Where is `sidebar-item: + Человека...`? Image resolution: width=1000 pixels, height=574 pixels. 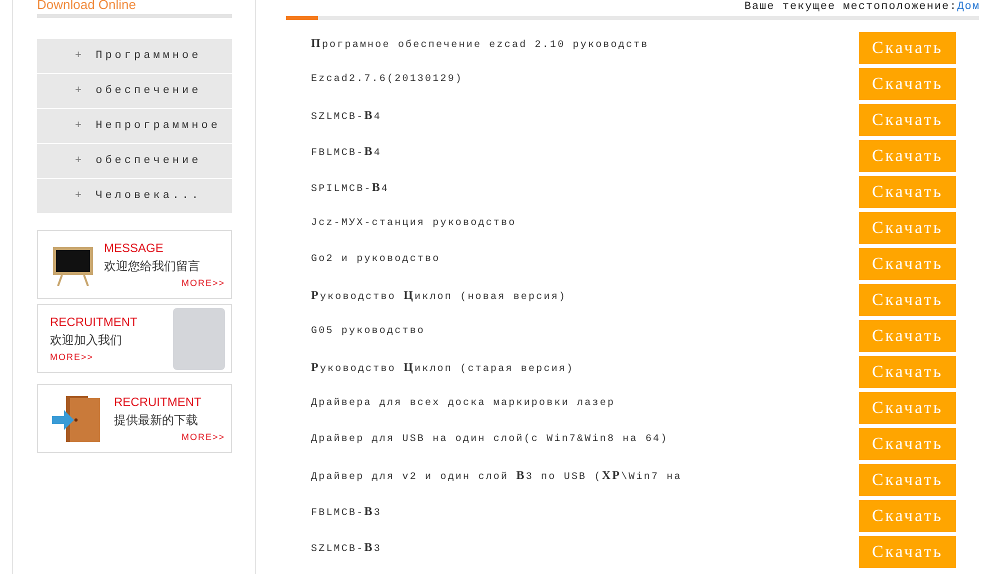
sidebar-item: + Человека... is located at coordinates (134, 196).